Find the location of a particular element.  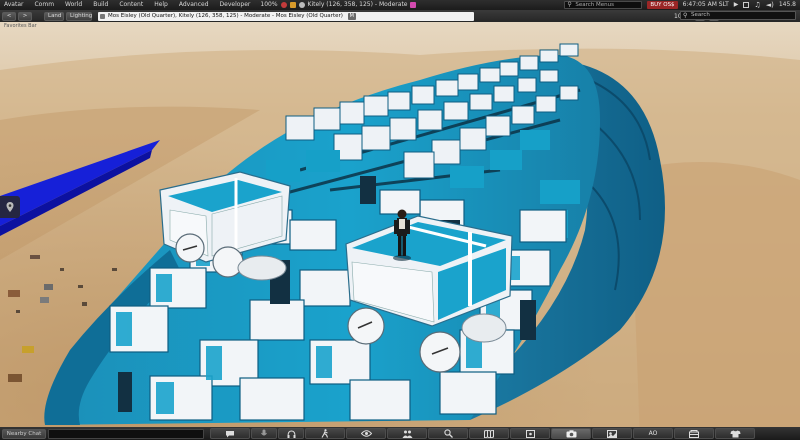

build-icon is located at coordinates (694, 433).